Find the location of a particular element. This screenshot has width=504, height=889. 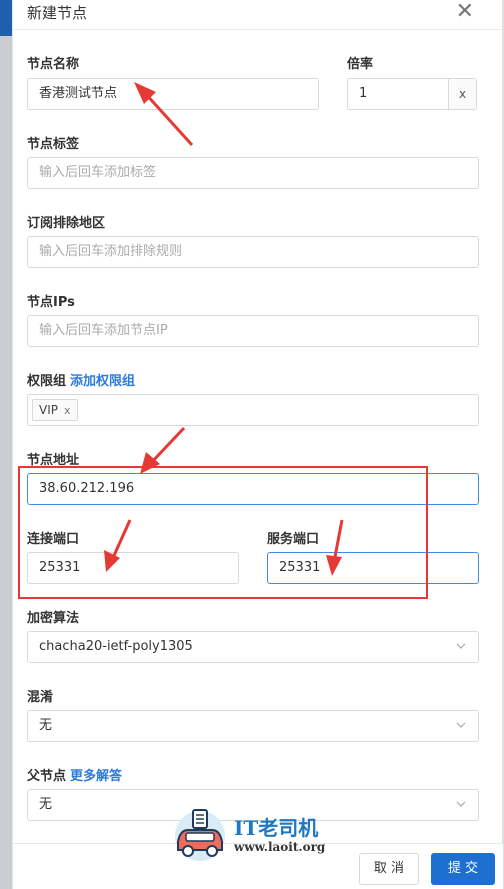

drawer-title: 新建节点 is located at coordinates (57, 13).